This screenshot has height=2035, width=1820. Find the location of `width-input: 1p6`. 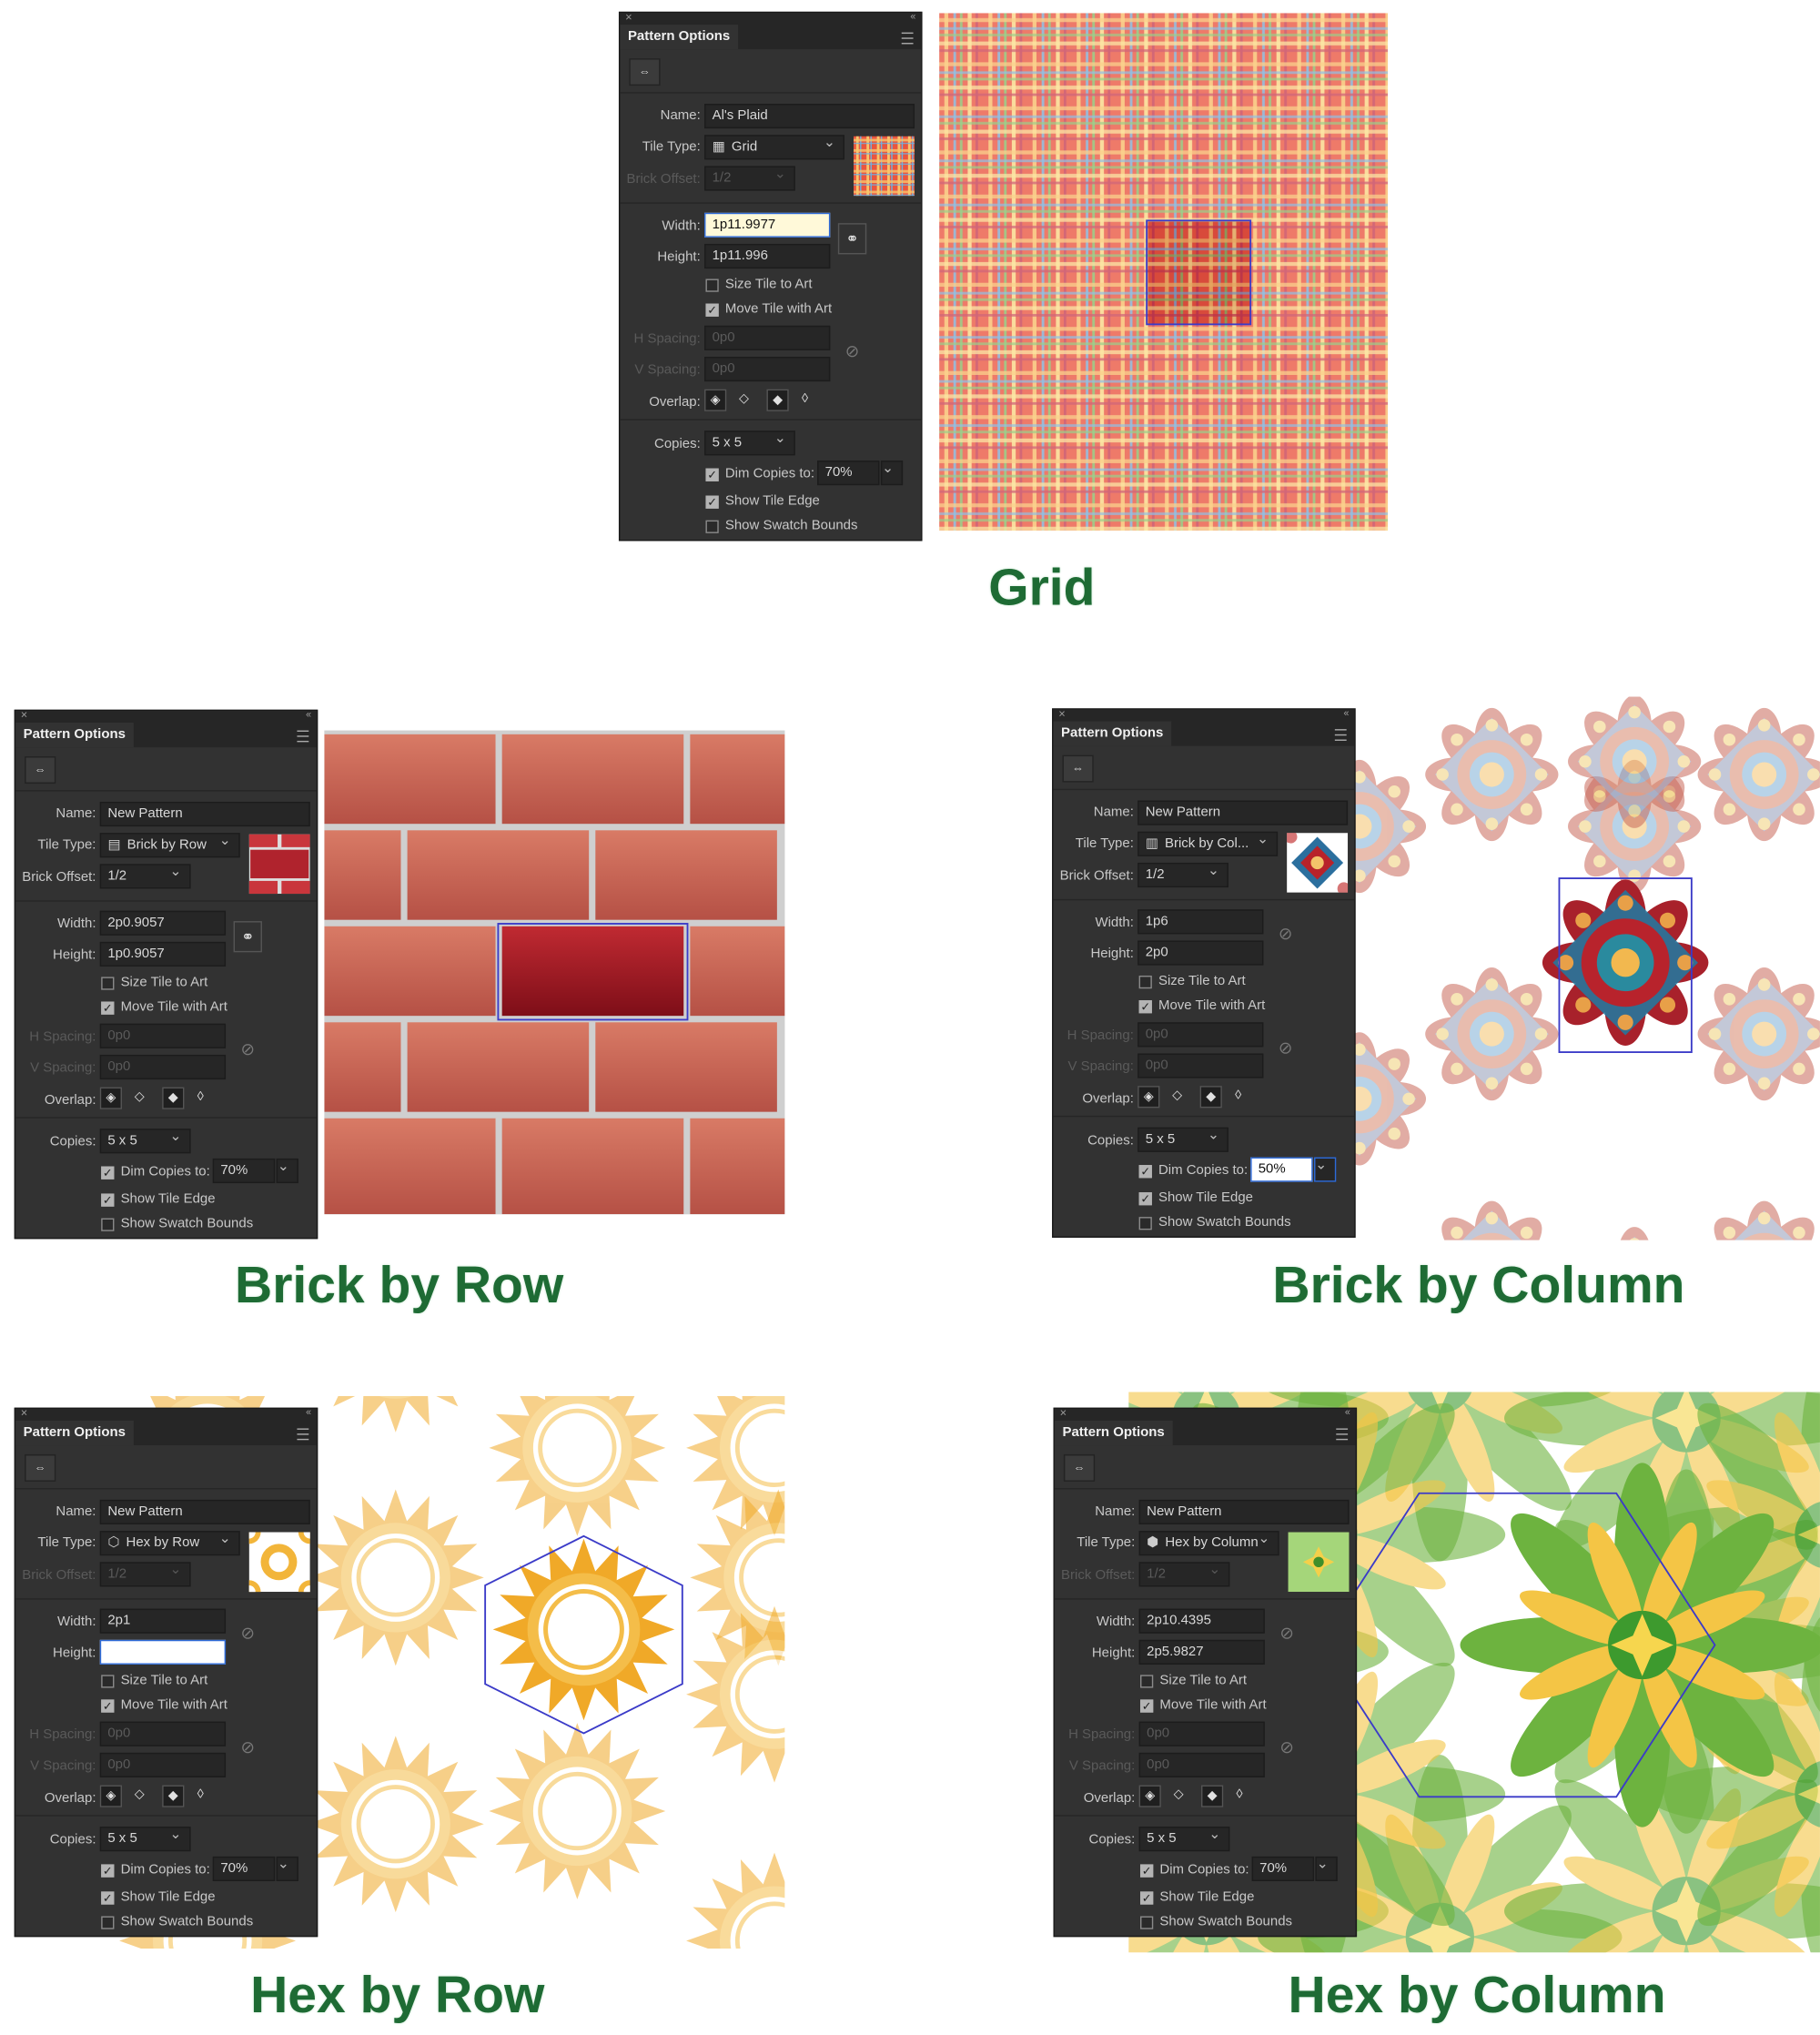

width-input: 1p6 is located at coordinates (1201, 922).